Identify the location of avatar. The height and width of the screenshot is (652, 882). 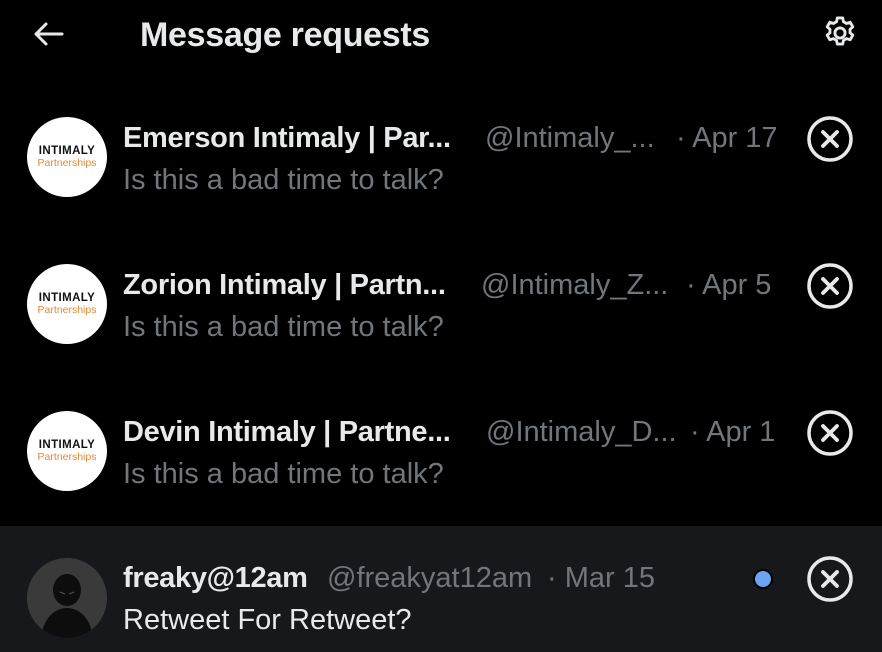
(67, 598).